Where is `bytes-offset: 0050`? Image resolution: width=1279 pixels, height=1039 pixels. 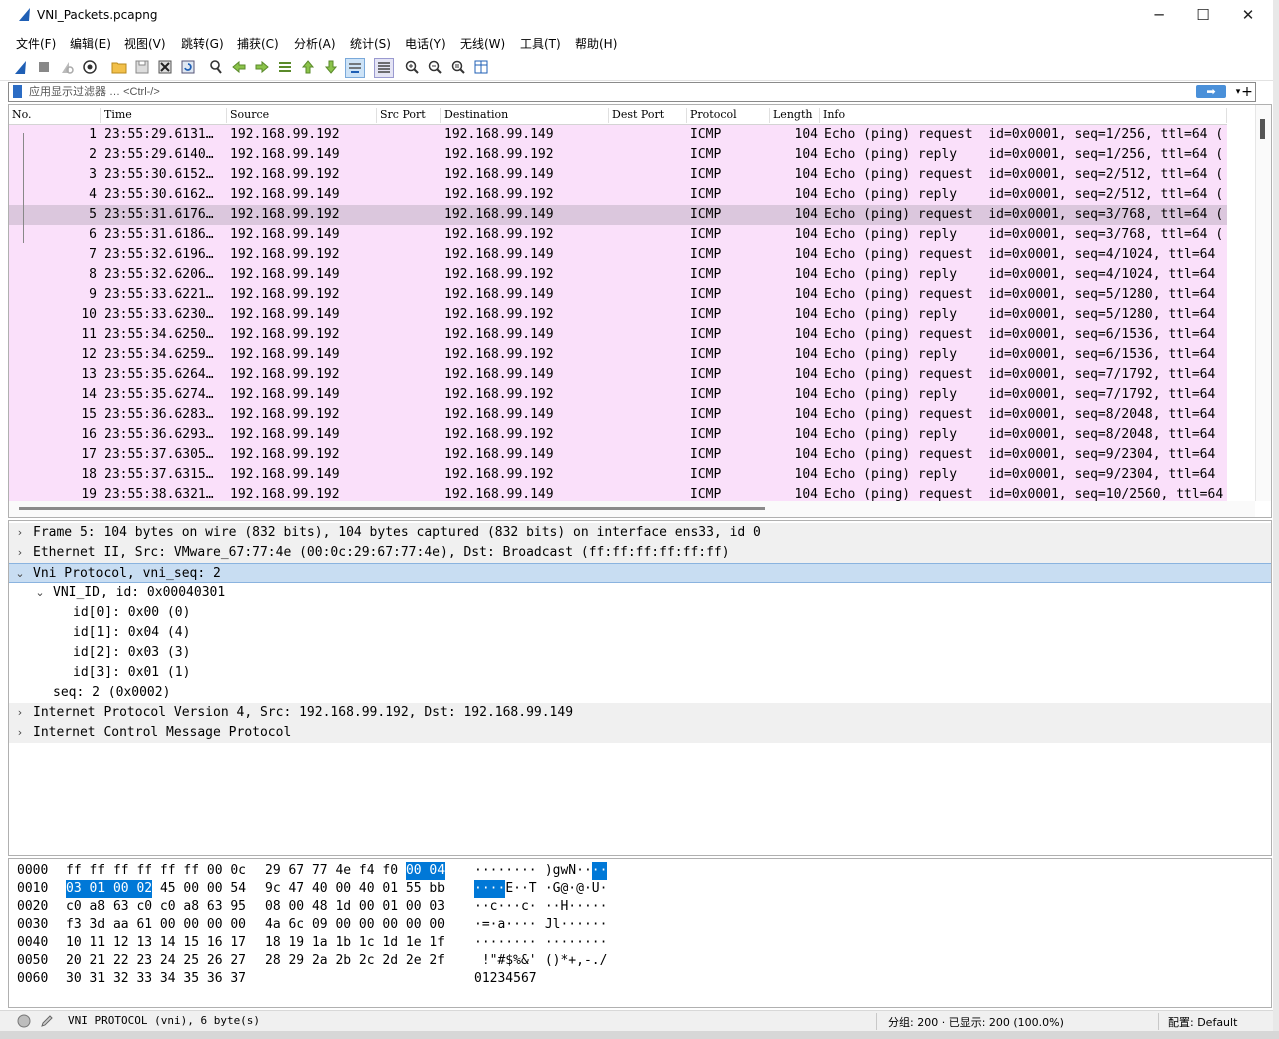 bytes-offset: 0050 is located at coordinates (32, 961).